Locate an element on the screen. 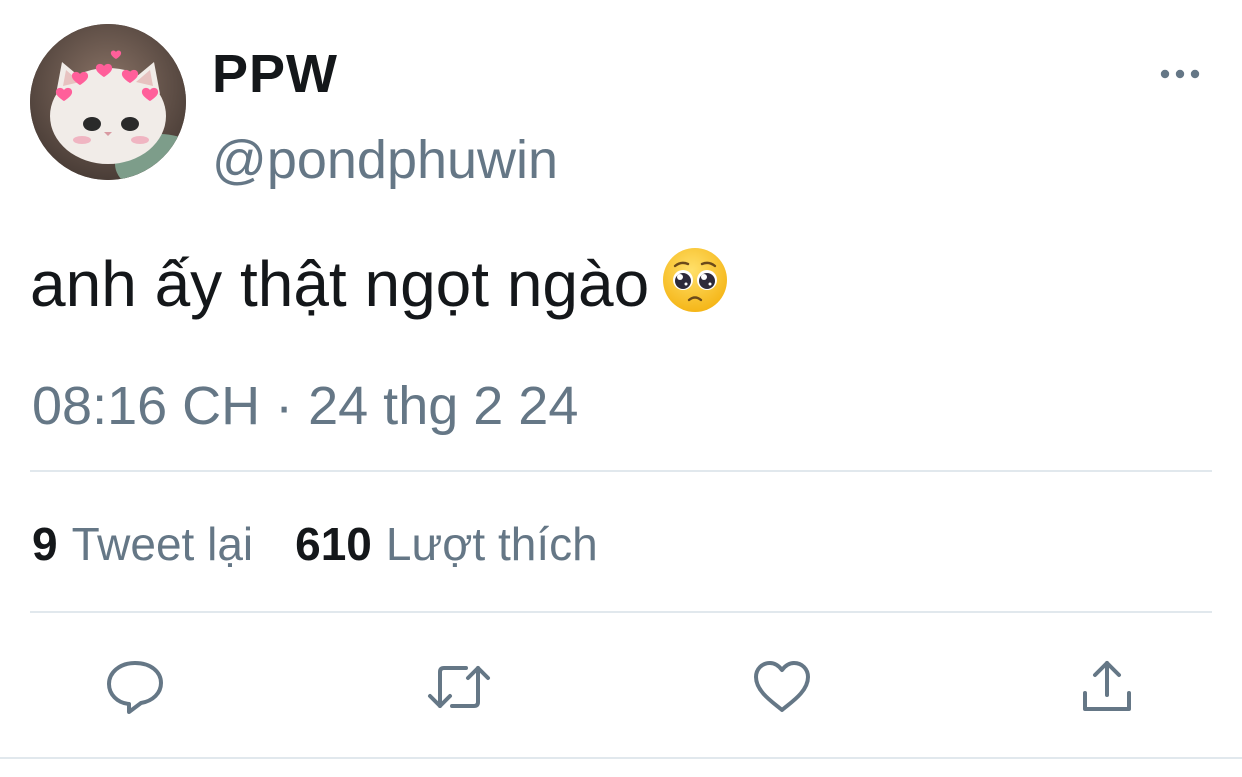 Image resolution: width=1242 pixels, height=777 pixels. more-dots-icon is located at coordinates (1180, 74).